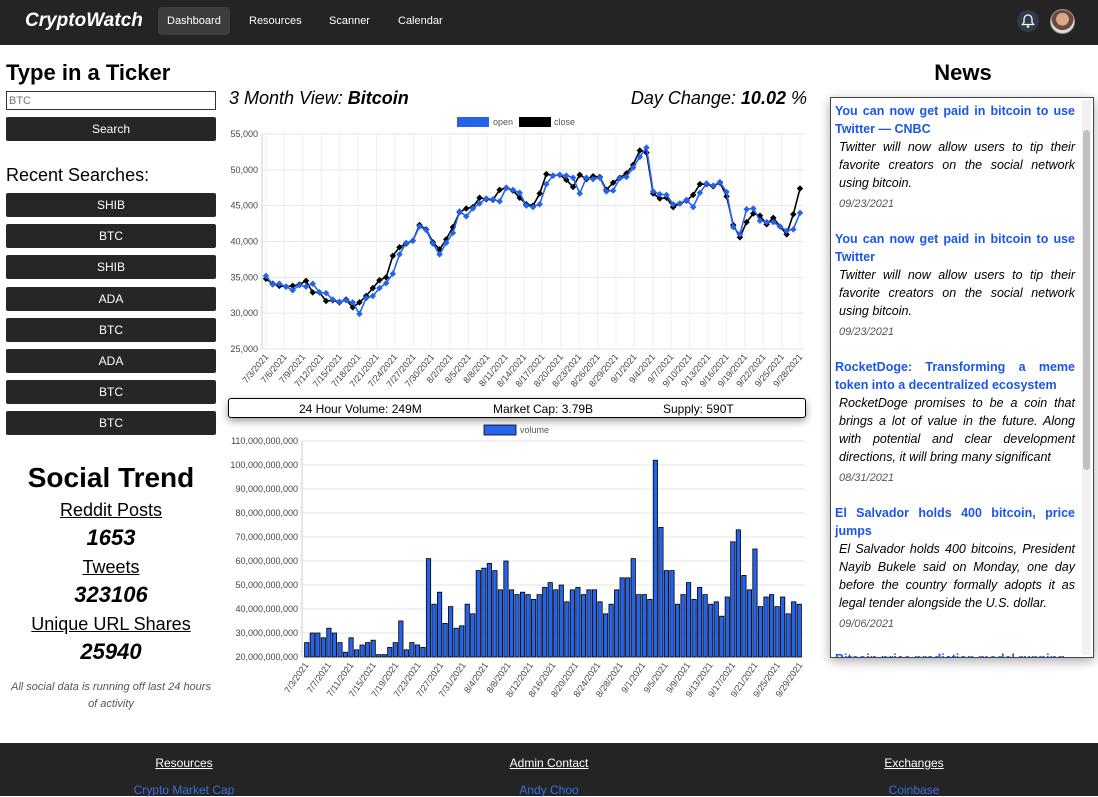 The image size is (1098, 797). What do you see at coordinates (111, 624) in the screenshot?
I see `url-shares-label: Unique URL Shares` at bounding box center [111, 624].